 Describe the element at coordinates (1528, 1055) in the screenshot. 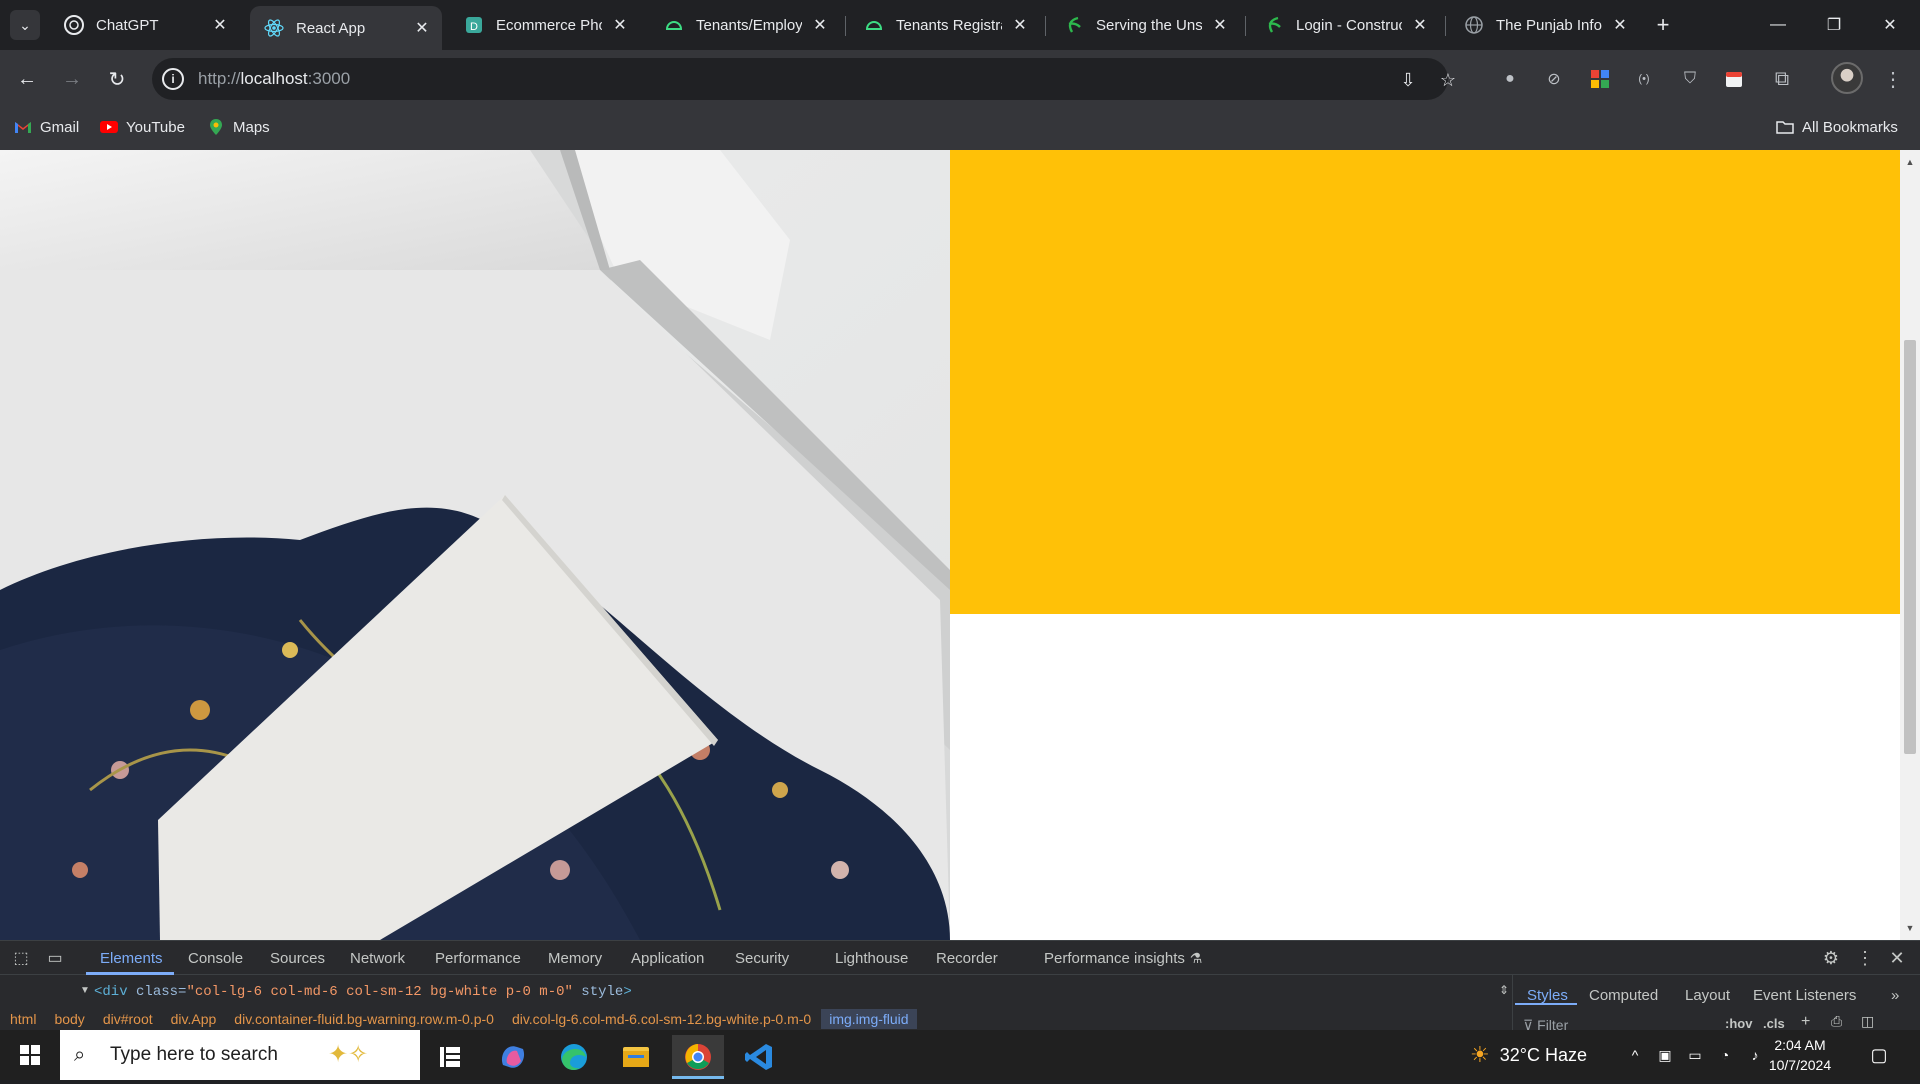

I see `weather-widget: ☀ 32°C Haze` at that location.